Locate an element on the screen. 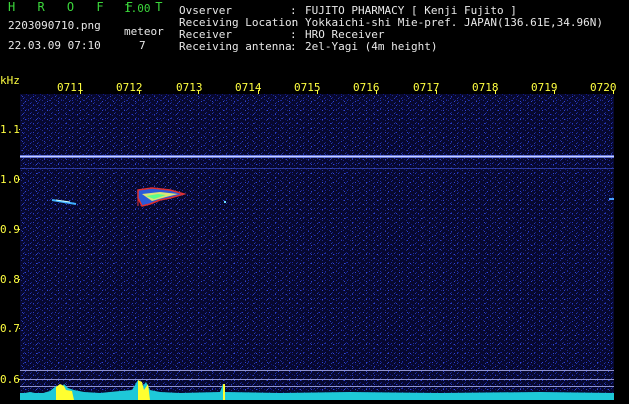 The height and width of the screenshot is (404, 629). y-unit-label: kHz is located at coordinates (10, 80).